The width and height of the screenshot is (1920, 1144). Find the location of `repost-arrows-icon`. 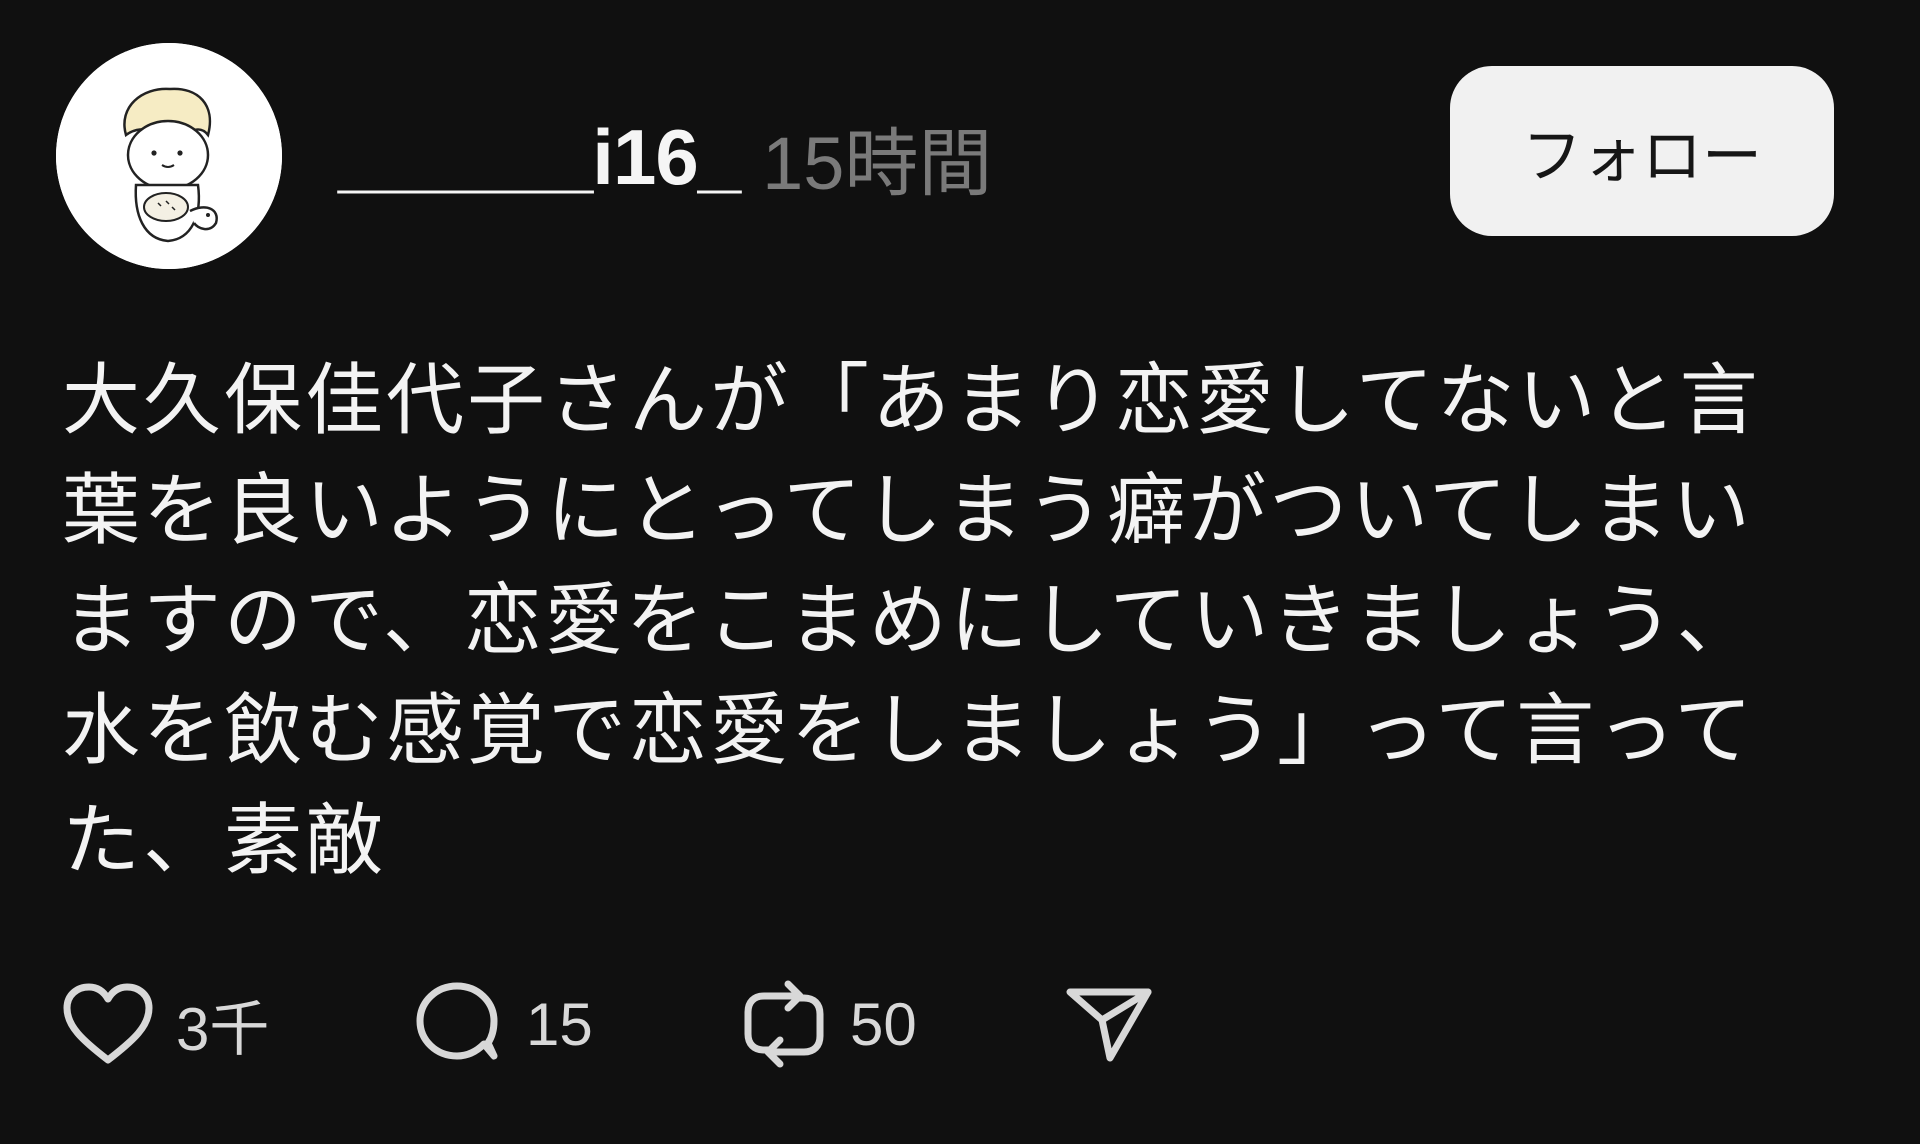

repost-arrows-icon is located at coordinates (784, 1024).